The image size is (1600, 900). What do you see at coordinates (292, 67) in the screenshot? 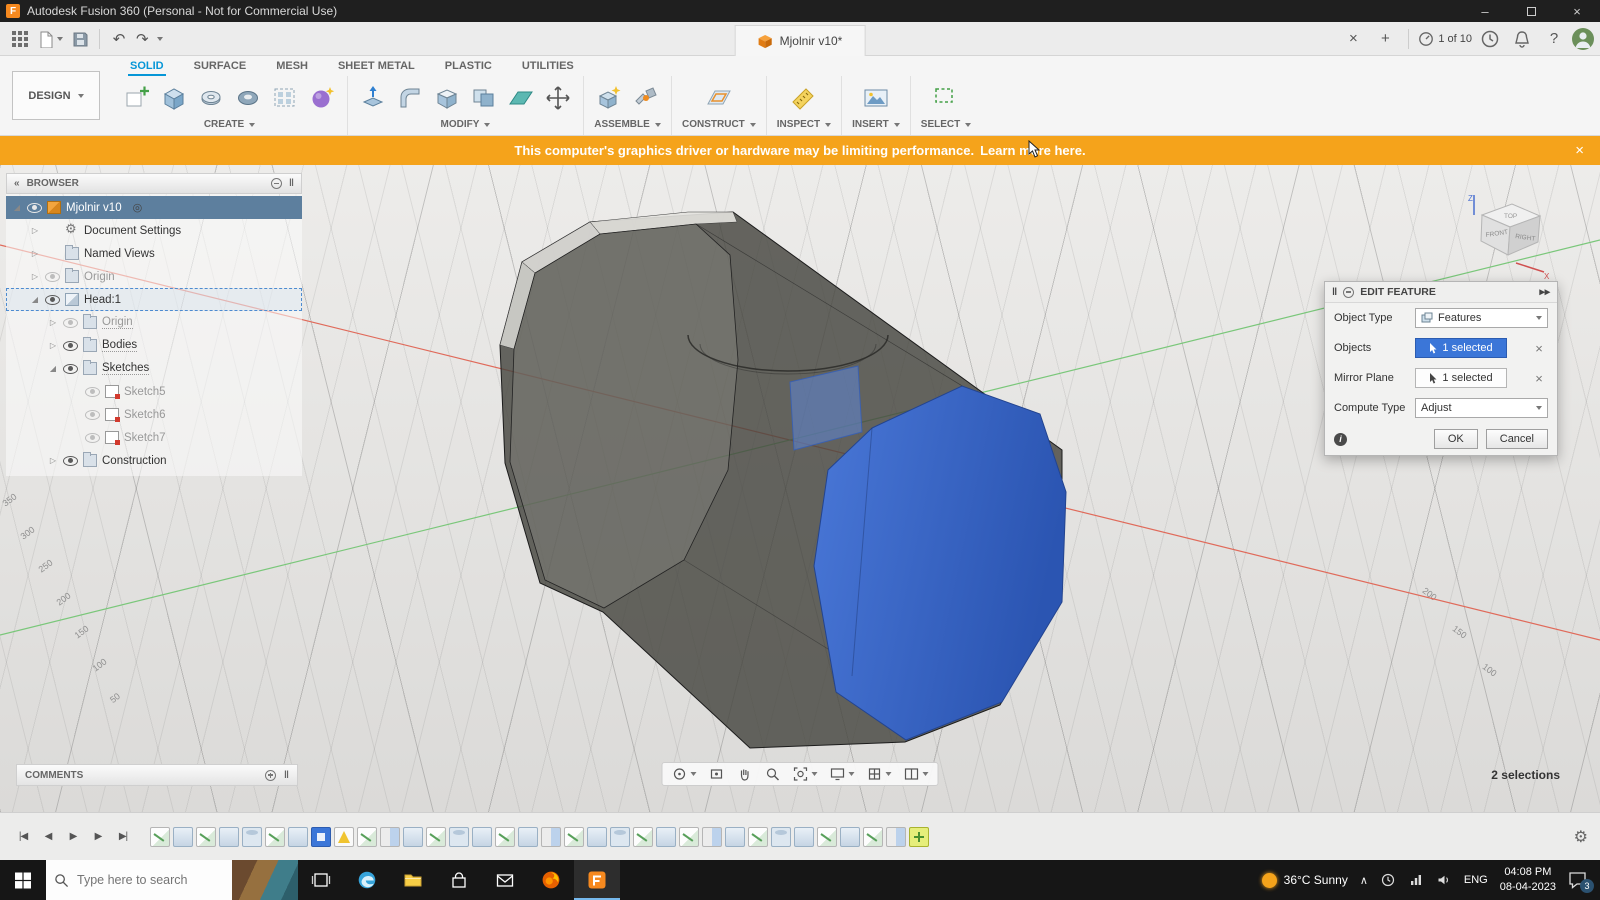
I see `ribbon-tab: MESH` at bounding box center [292, 67].